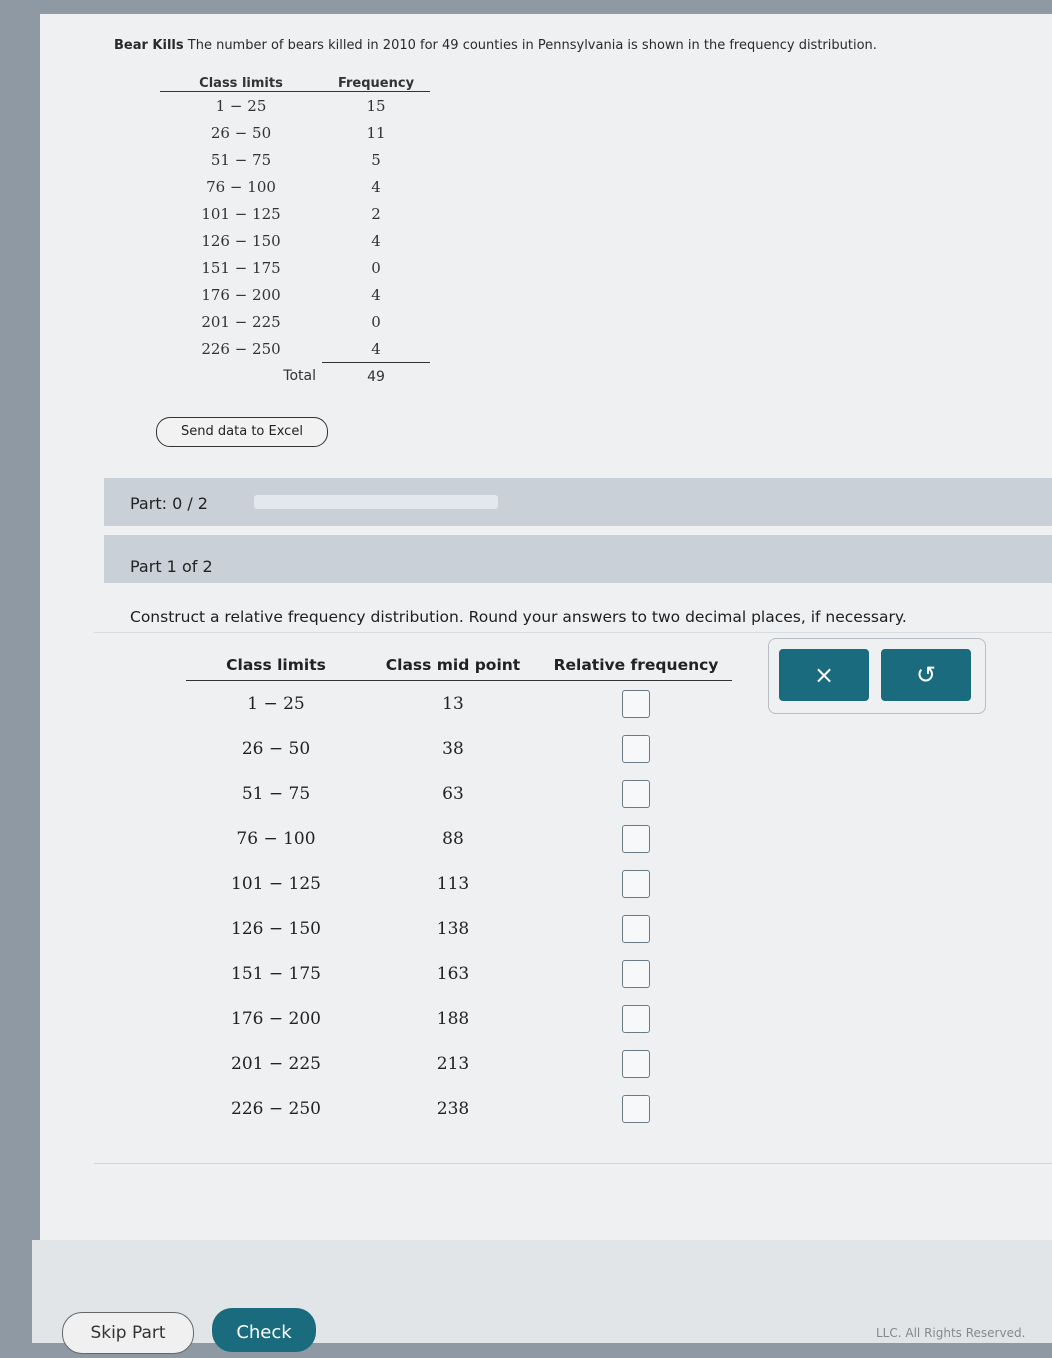  Describe the element at coordinates (453, 665) in the screenshot. I see `header-class-midpoint: Class mid point` at that location.